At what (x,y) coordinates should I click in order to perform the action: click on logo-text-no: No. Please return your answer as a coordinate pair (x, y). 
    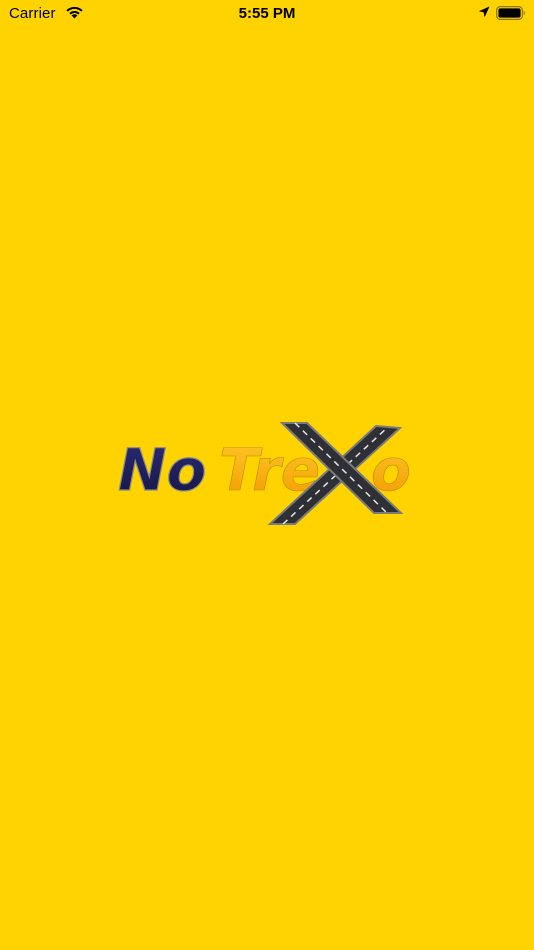
    Looking at the image, I should click on (162, 470).